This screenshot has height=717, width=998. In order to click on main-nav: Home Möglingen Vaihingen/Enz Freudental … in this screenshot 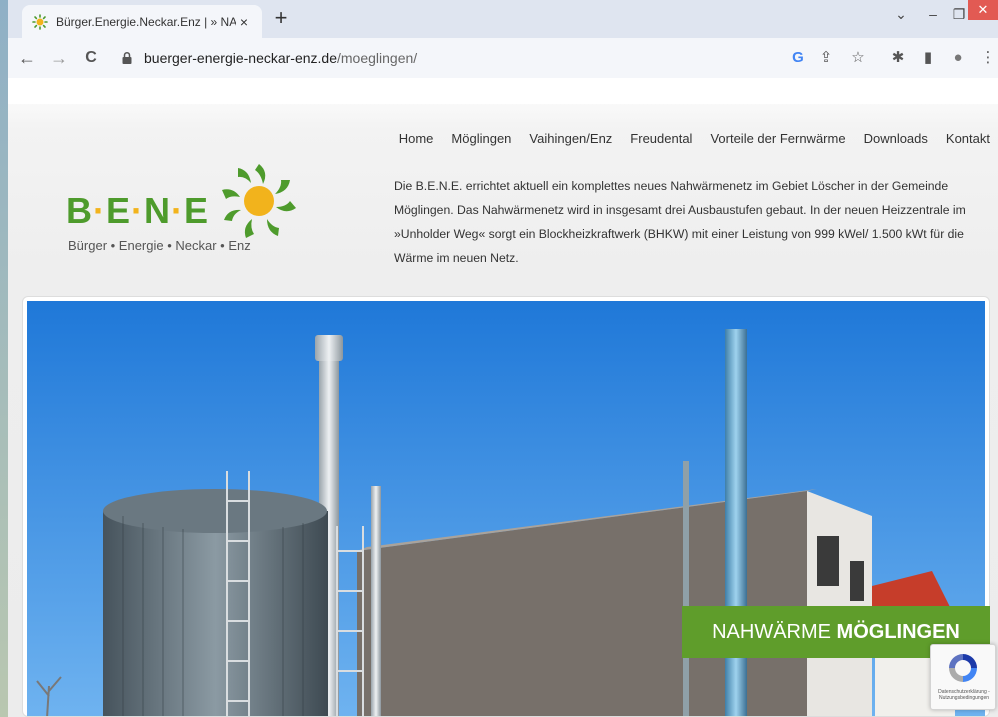, I will do `click(685, 138)`.